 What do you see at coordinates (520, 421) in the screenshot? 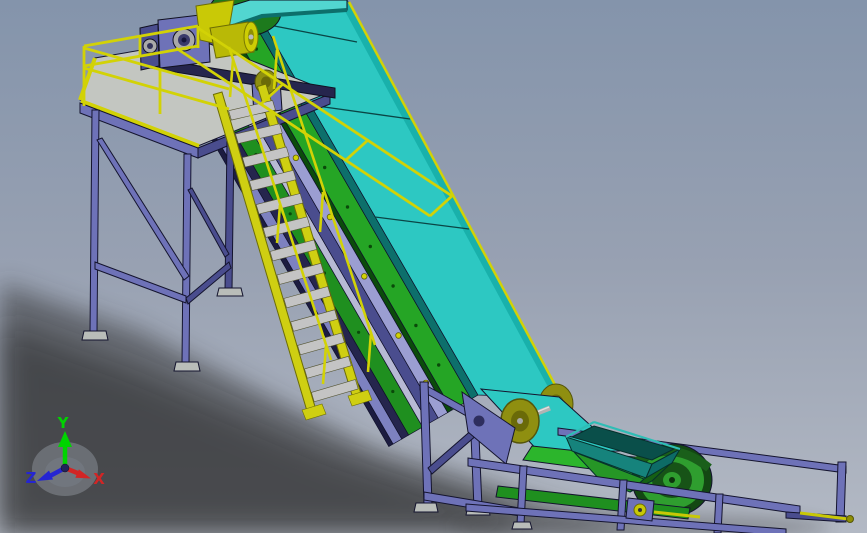
I see `pulley-axle` at bounding box center [520, 421].